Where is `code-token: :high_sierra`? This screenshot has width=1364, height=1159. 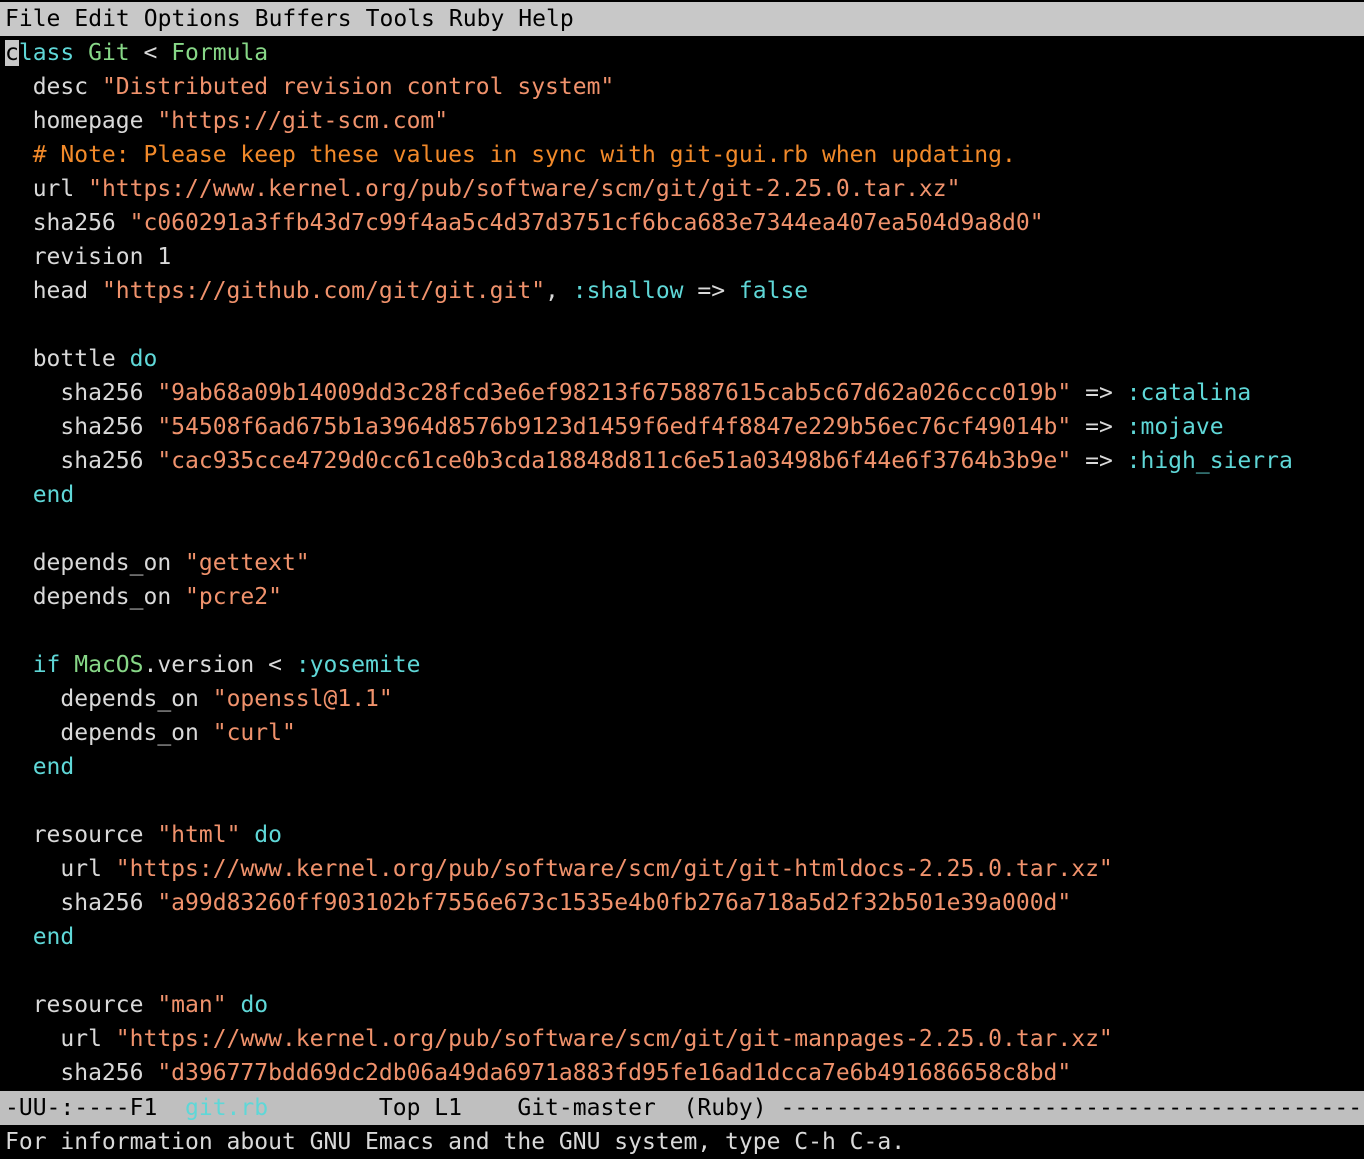
code-token: :high_sierra is located at coordinates (1209, 461).